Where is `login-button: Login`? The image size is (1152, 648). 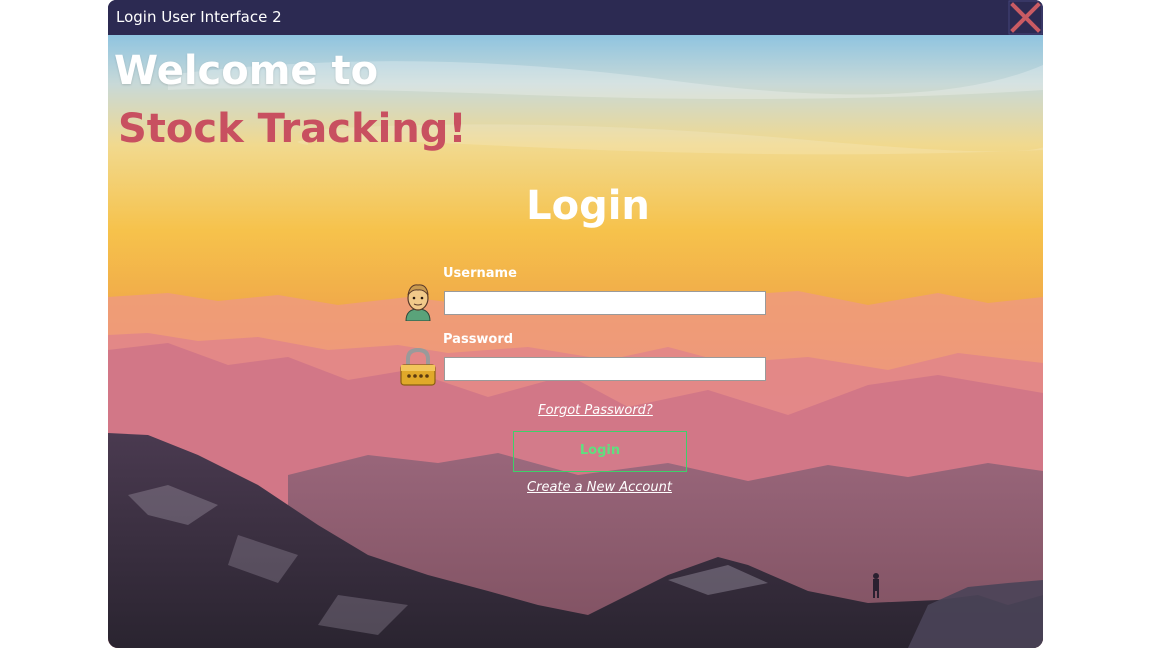
login-button: Login is located at coordinates (600, 451).